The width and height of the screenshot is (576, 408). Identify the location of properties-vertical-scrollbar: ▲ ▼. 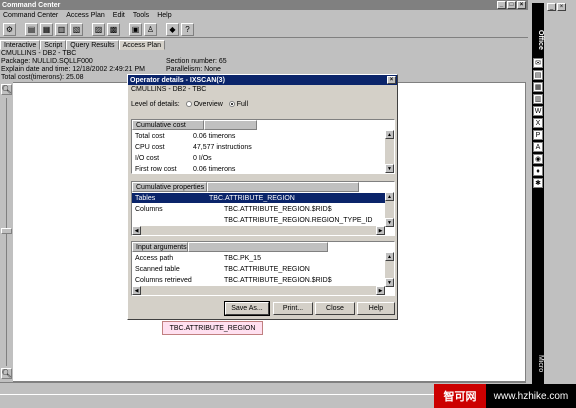
(389, 209).